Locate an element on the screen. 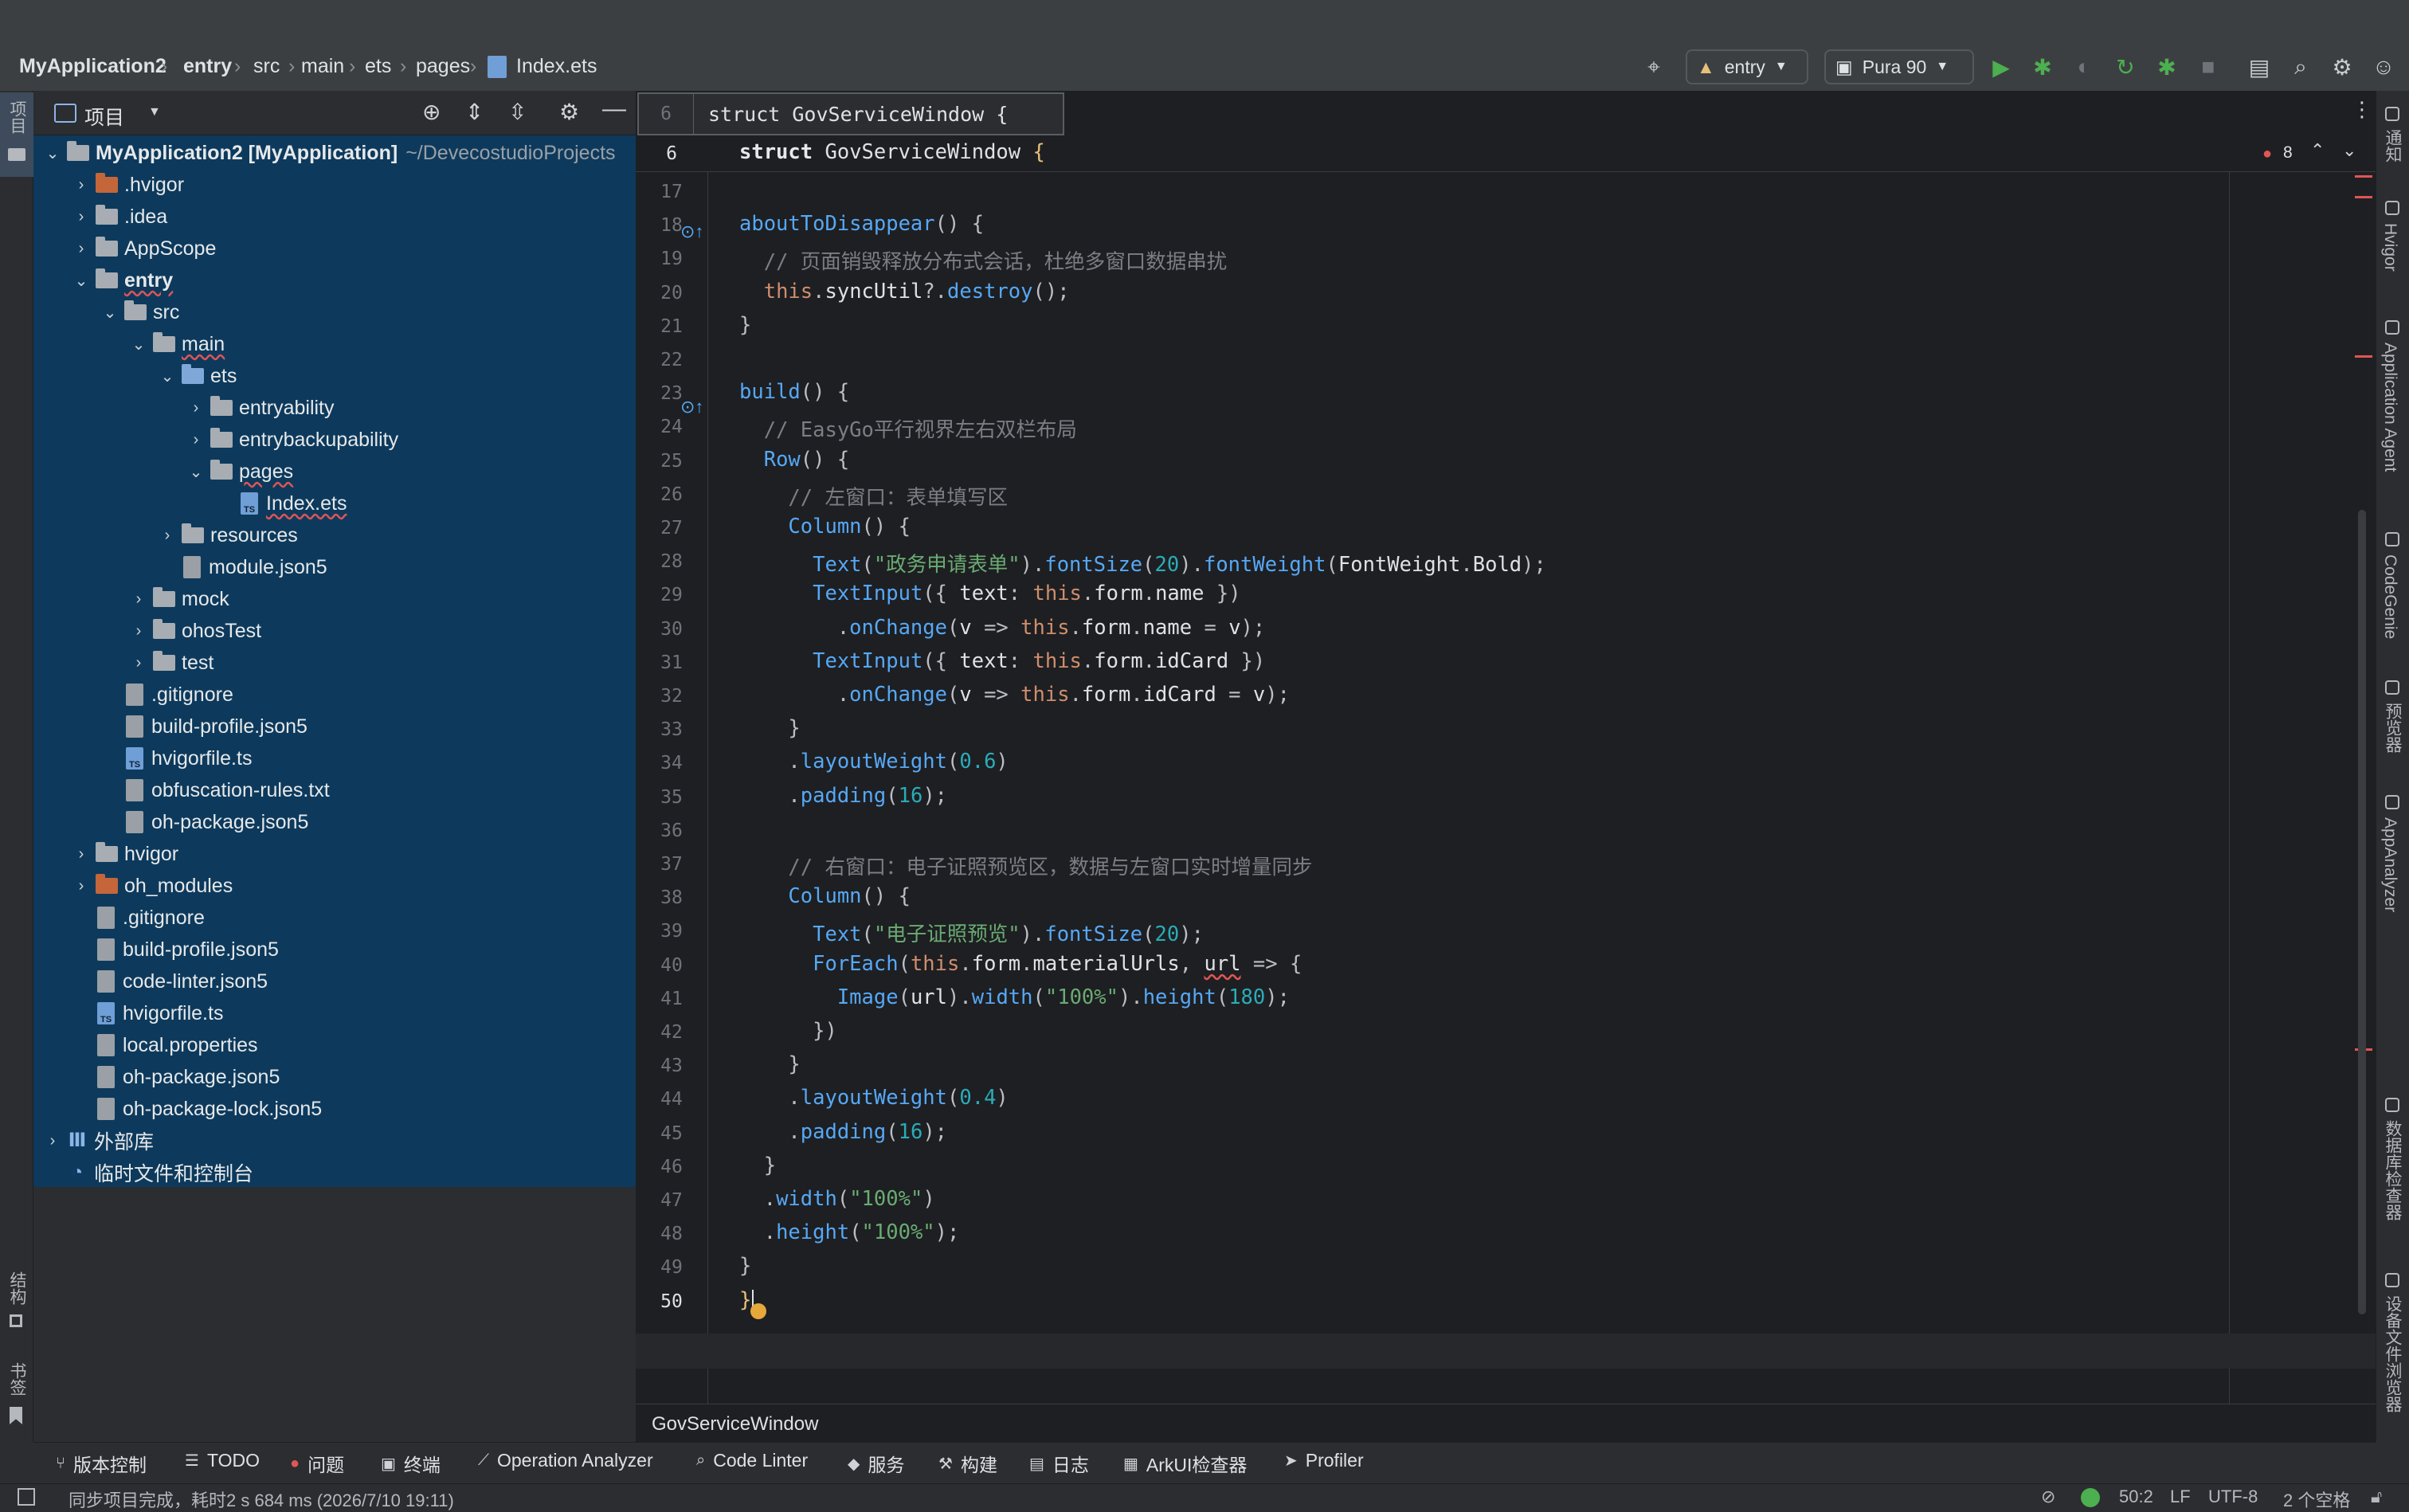 The width and height of the screenshot is (2409, 1512). status-message: 同步项目完成，耗时2 s 684 ms (2026/7/10 19:11) is located at coordinates (261, 1500).